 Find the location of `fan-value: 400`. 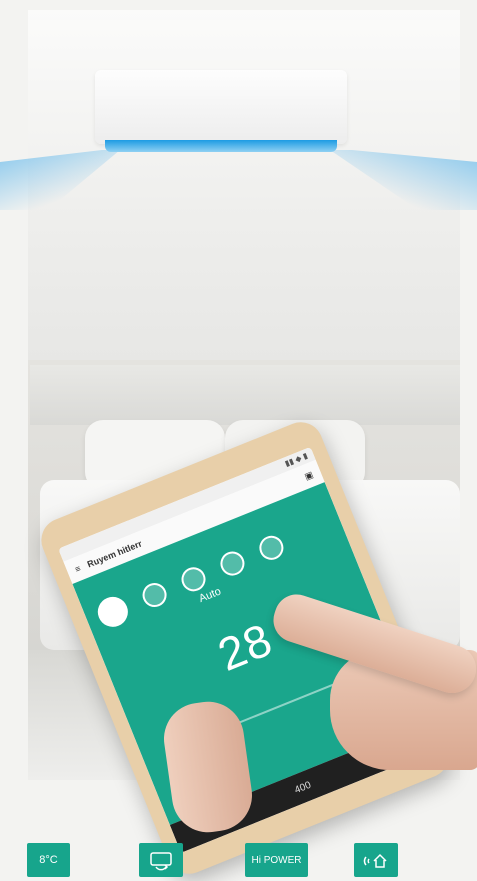

fan-value: 400 is located at coordinates (302, 787).